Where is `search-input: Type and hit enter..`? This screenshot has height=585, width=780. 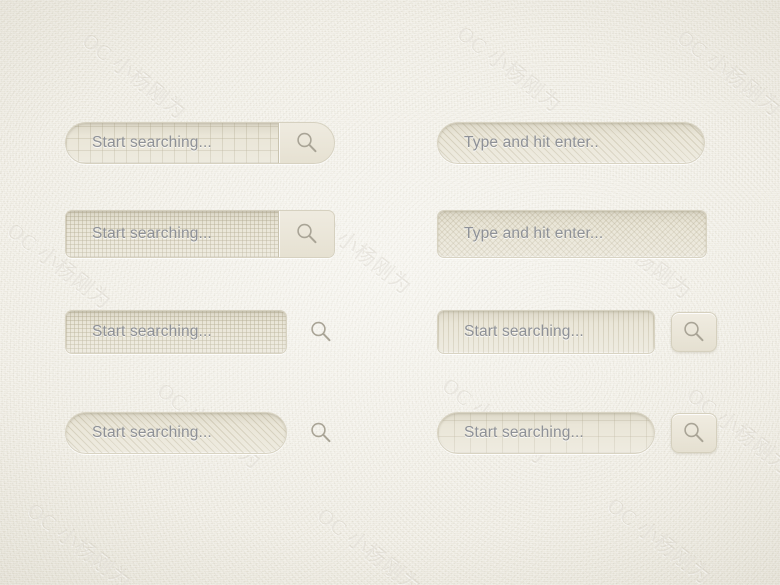 search-input: Type and hit enter.. is located at coordinates (571, 143).